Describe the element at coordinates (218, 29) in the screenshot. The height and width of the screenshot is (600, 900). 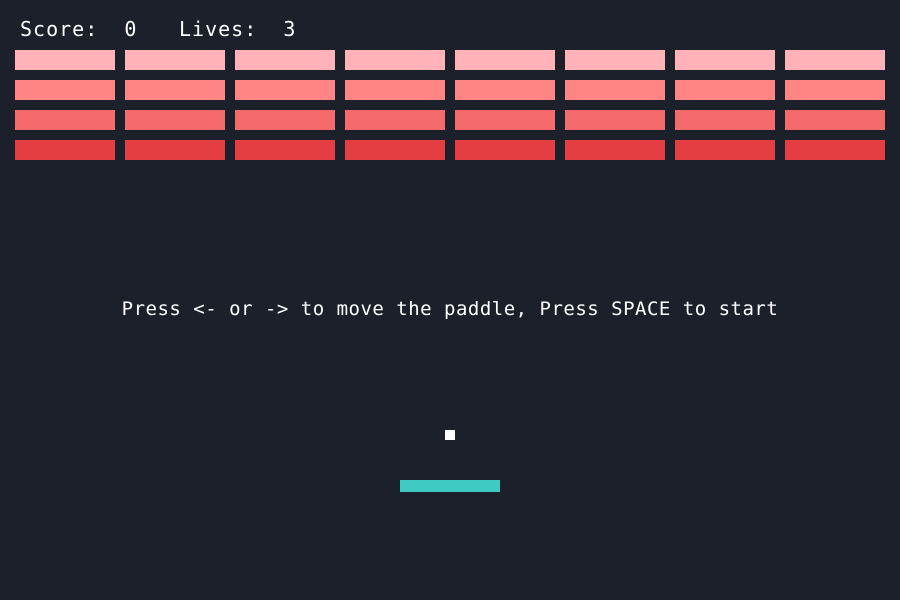
I see `lives-label: Lives:` at that location.